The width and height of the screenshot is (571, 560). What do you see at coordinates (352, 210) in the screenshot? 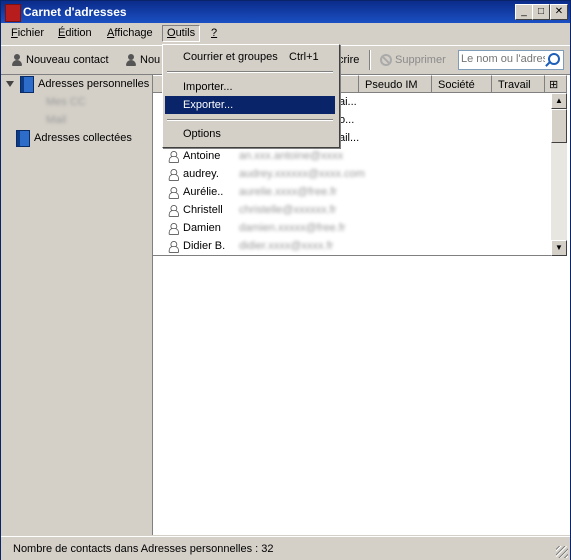
I see `table-row: Christell christelle@xxxxxx.fr` at bounding box center [352, 210].